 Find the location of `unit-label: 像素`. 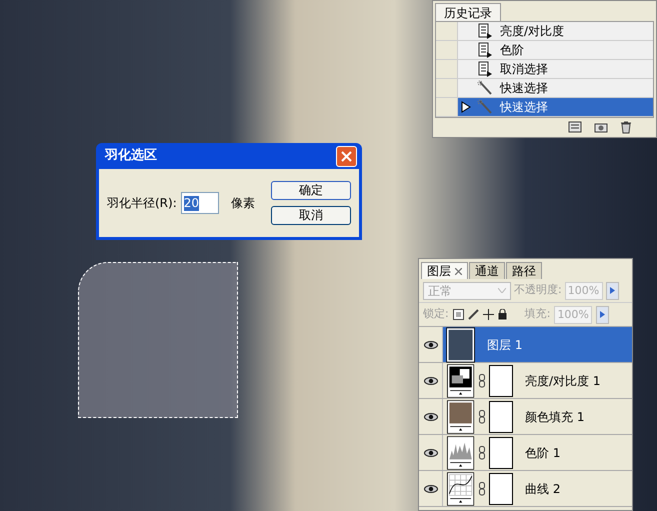

unit-label: 像素 is located at coordinates (242, 203).